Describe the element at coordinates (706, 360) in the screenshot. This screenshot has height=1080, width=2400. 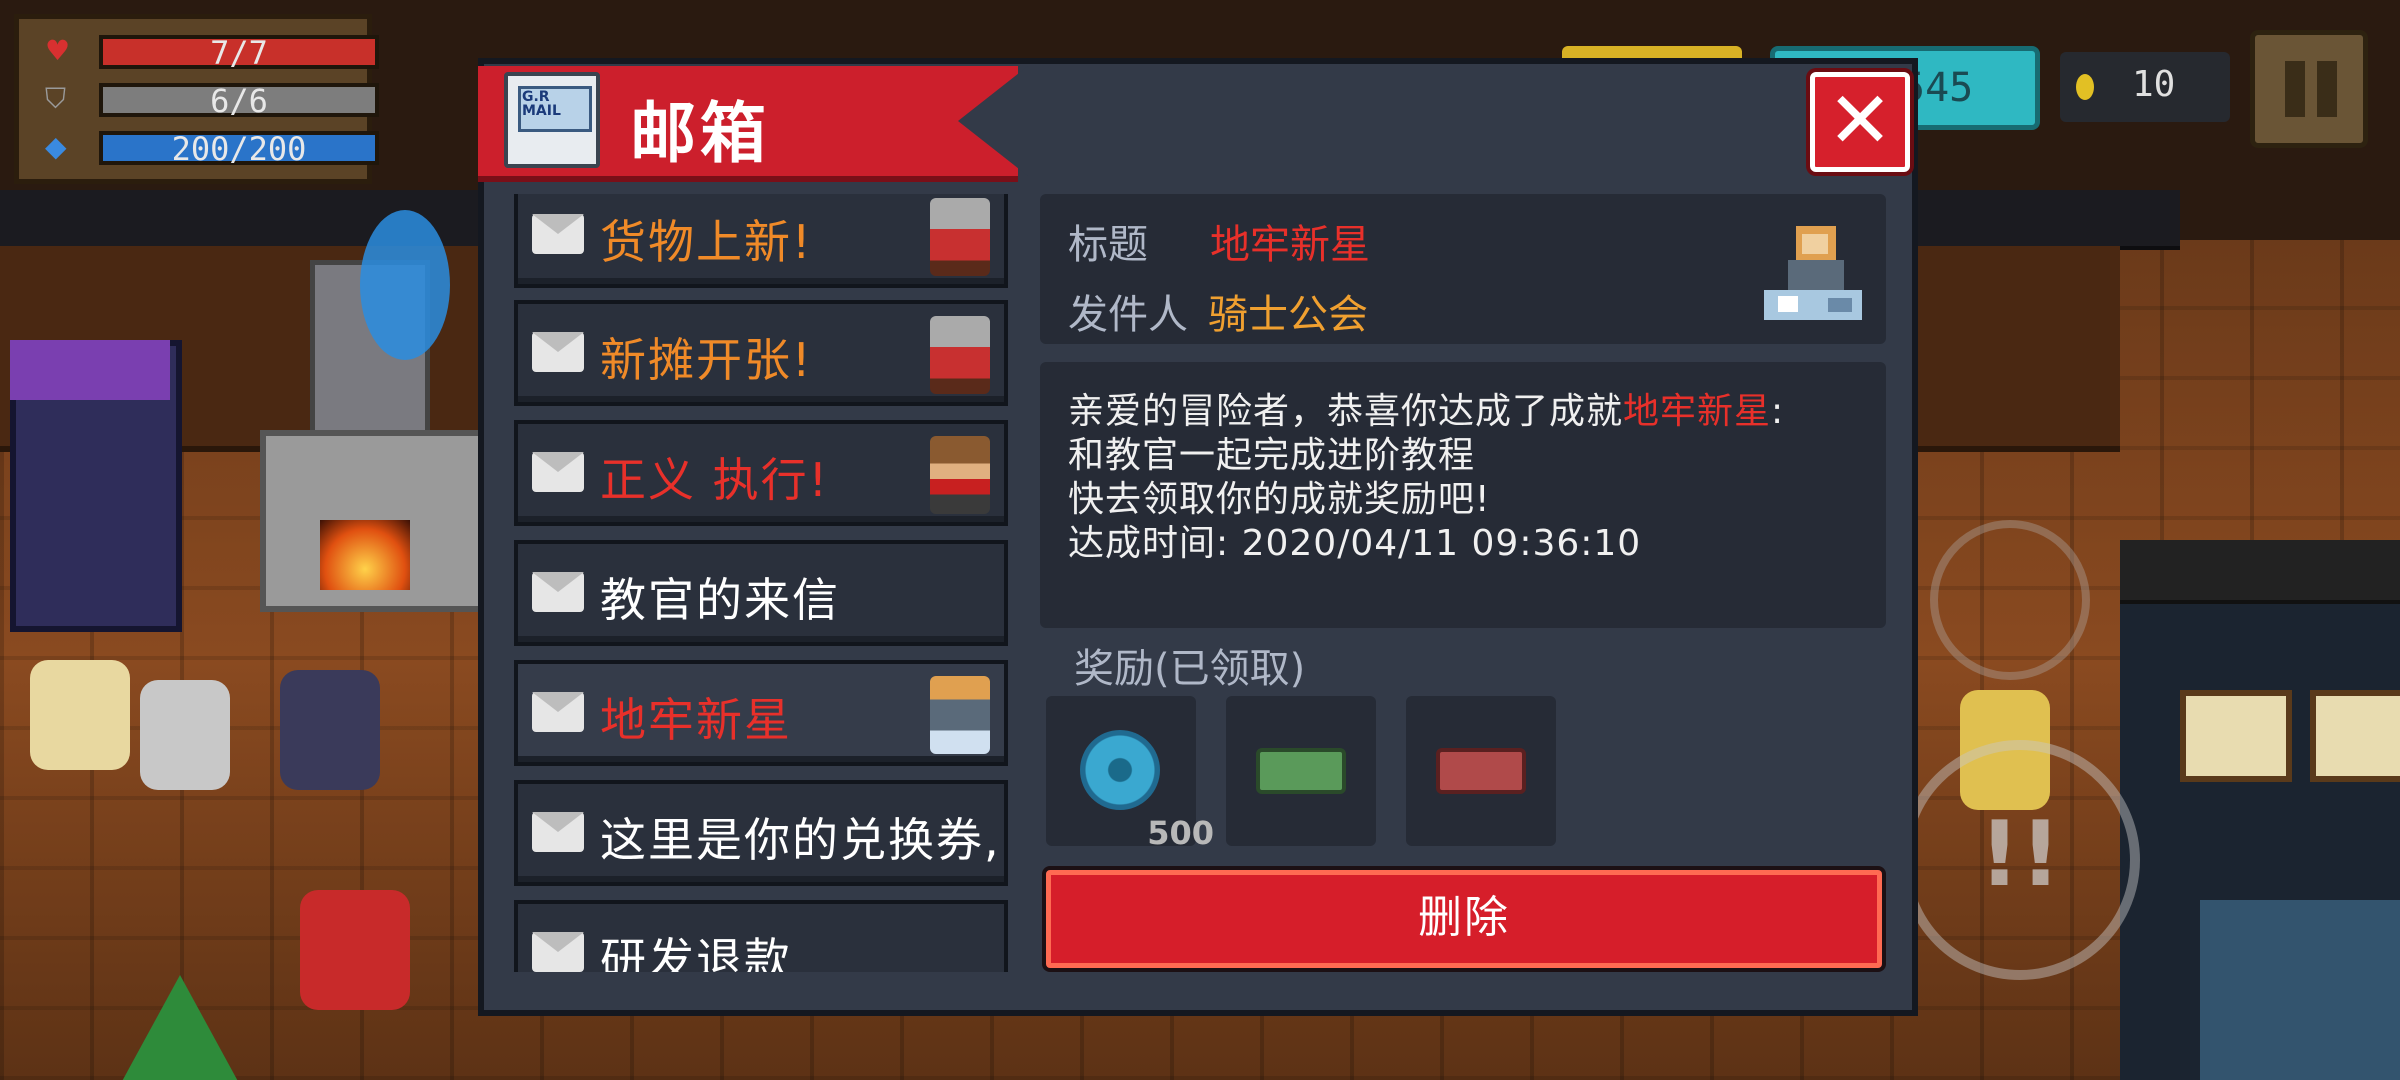
I see `mail-item-label: 新摊开张!` at that location.